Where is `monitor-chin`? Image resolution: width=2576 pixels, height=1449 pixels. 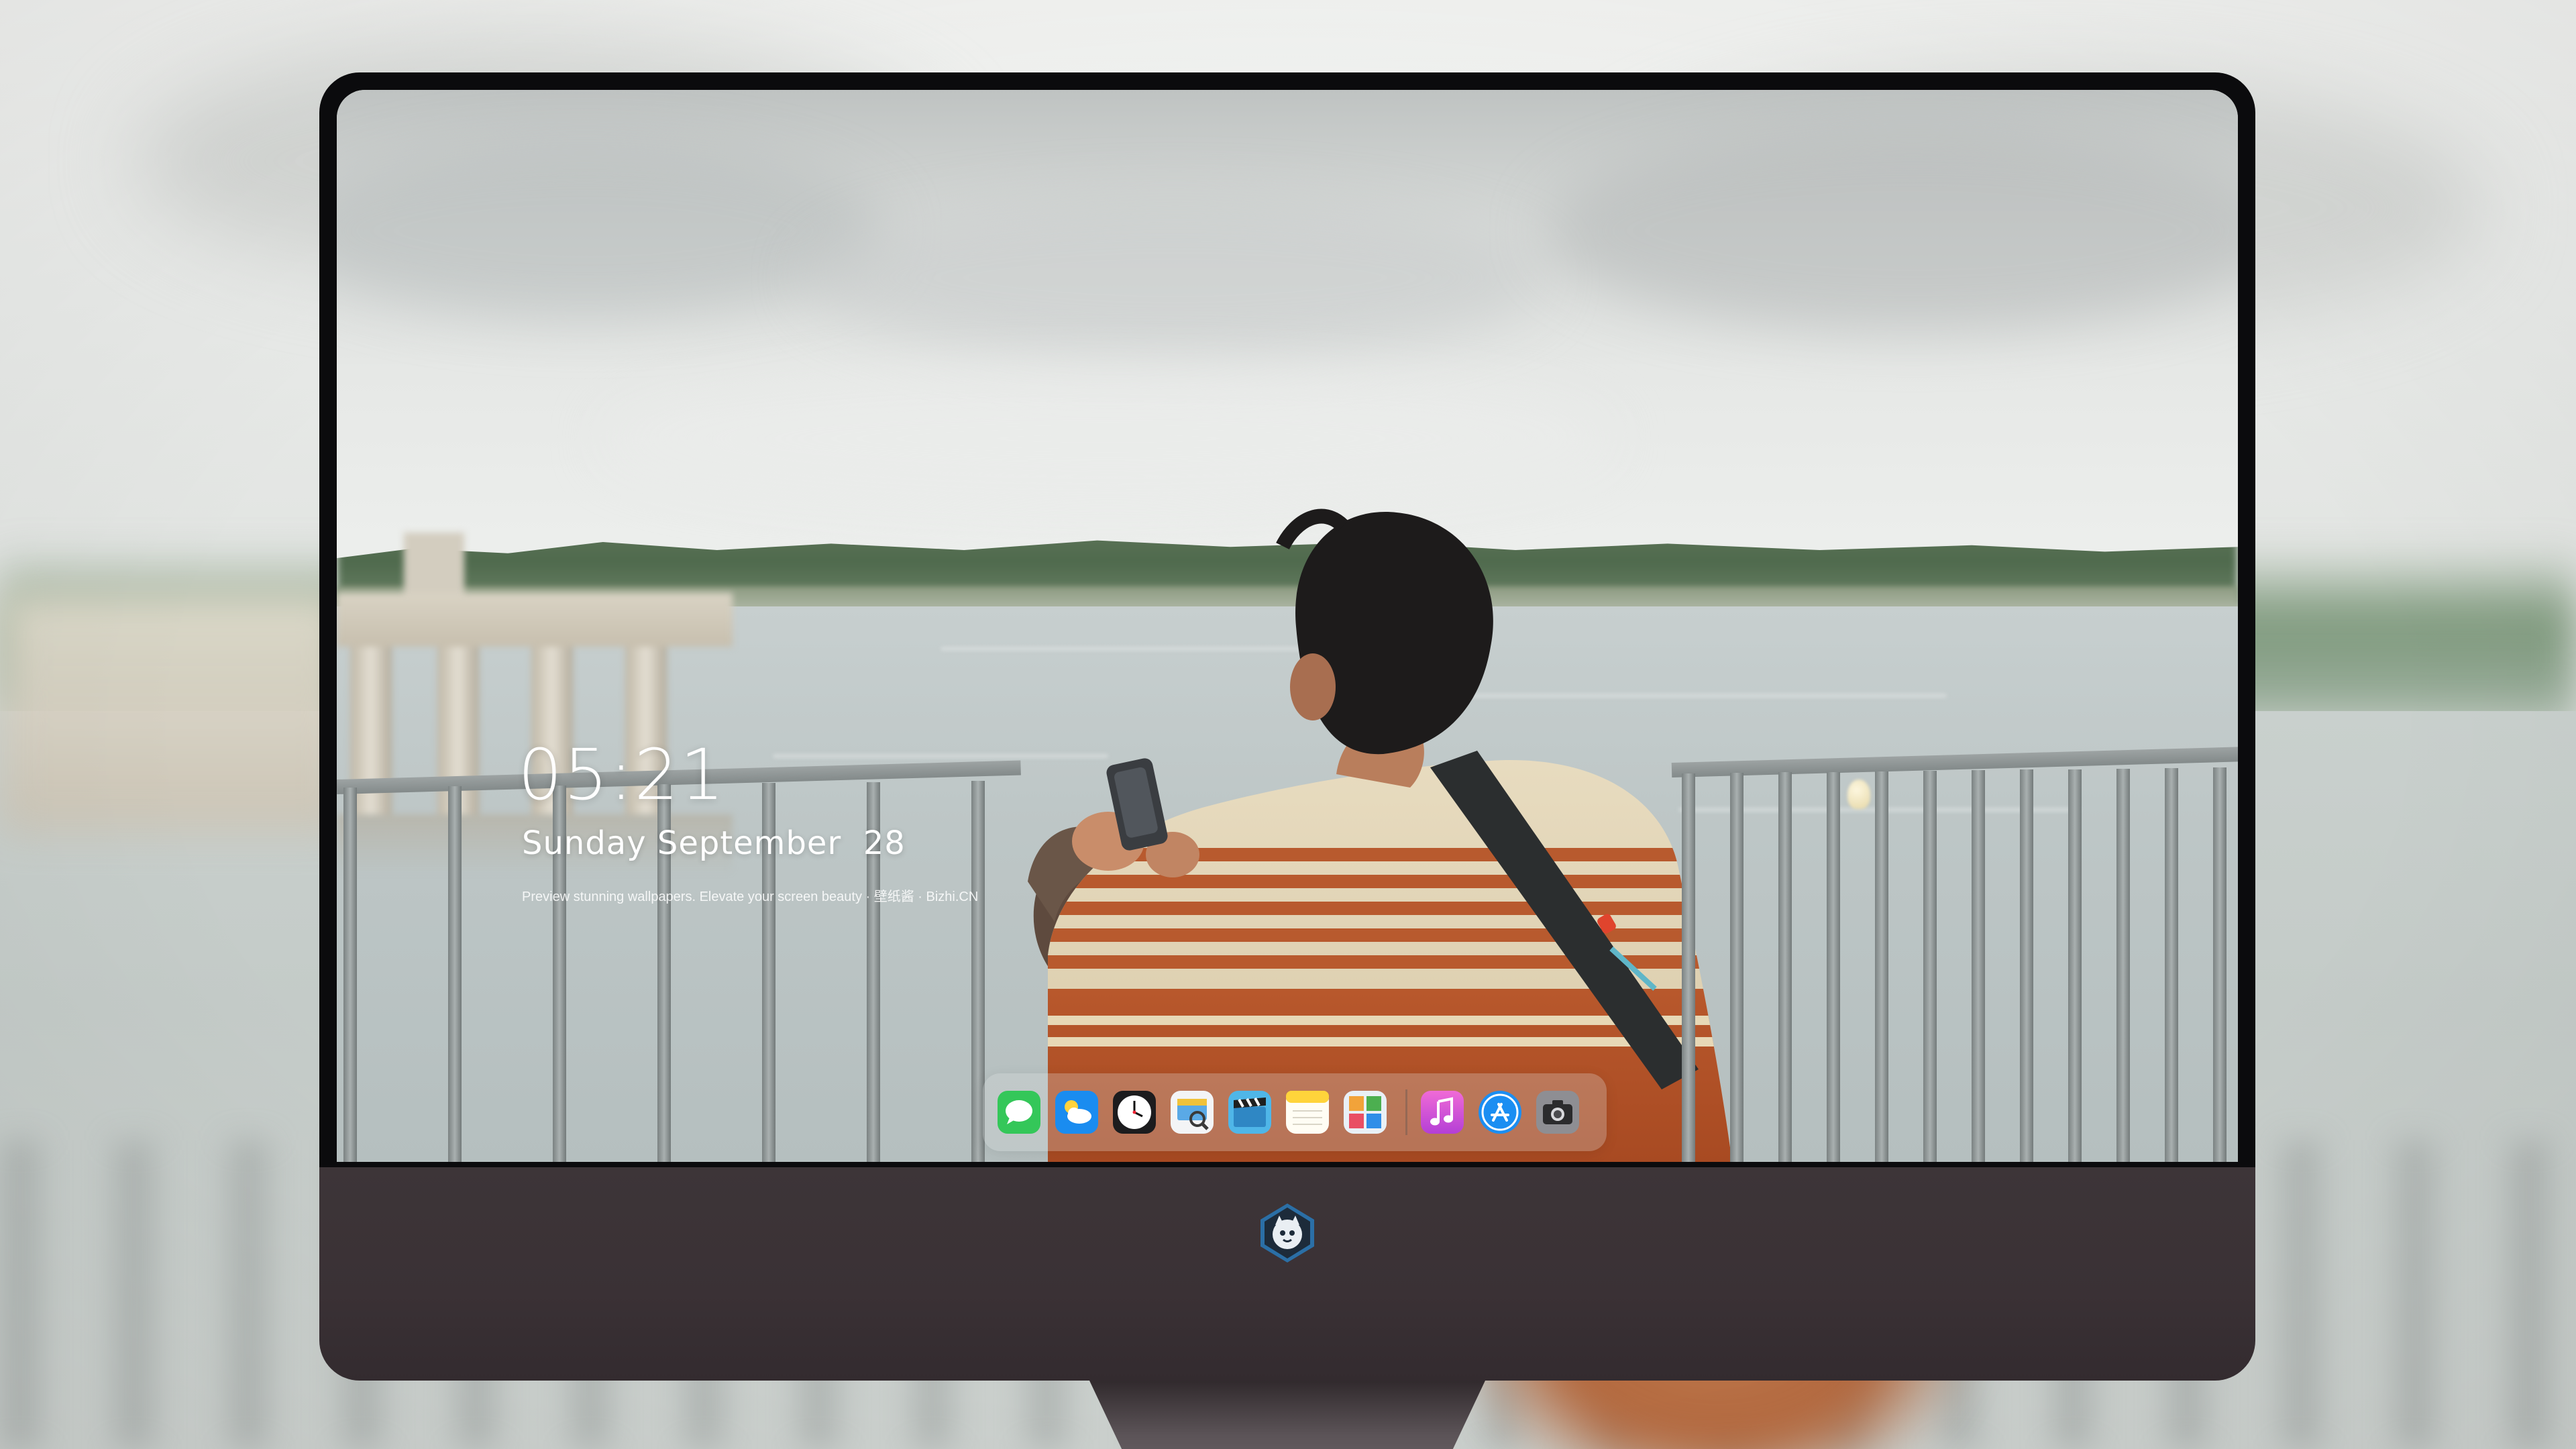 monitor-chin is located at coordinates (1287, 1274).